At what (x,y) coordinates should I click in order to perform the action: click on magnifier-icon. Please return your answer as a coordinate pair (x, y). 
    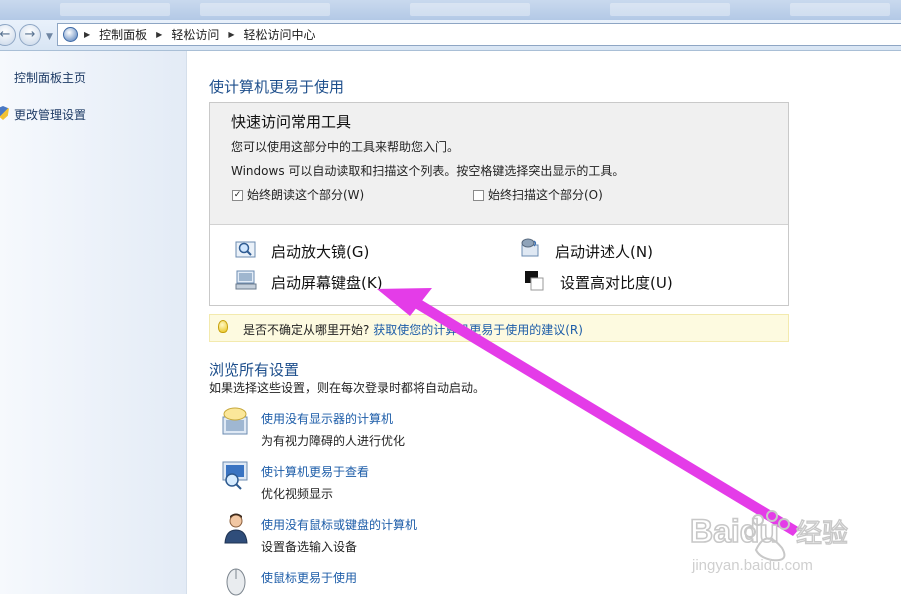
    Looking at the image, I should click on (245, 249).